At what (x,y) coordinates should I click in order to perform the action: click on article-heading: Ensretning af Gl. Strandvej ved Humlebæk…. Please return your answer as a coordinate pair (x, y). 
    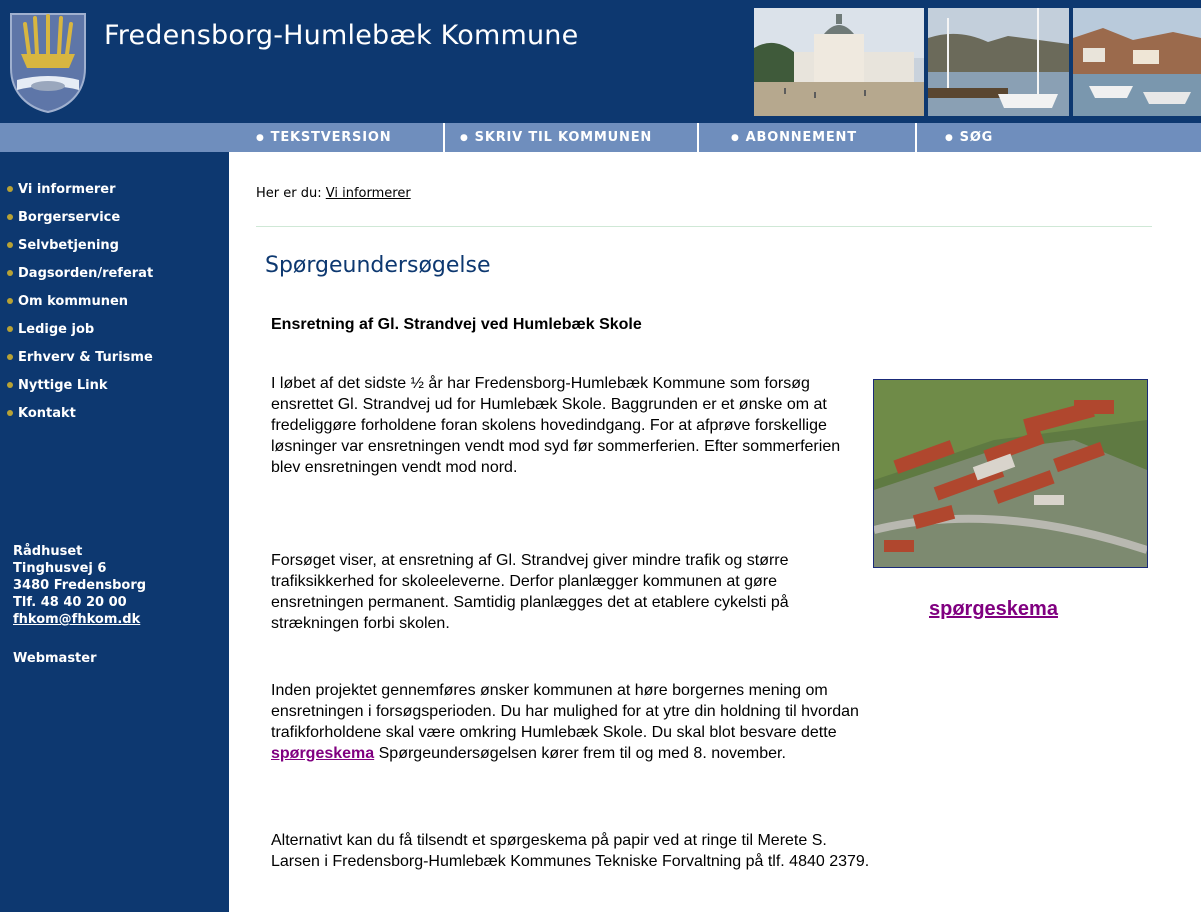
    Looking at the image, I should click on (456, 324).